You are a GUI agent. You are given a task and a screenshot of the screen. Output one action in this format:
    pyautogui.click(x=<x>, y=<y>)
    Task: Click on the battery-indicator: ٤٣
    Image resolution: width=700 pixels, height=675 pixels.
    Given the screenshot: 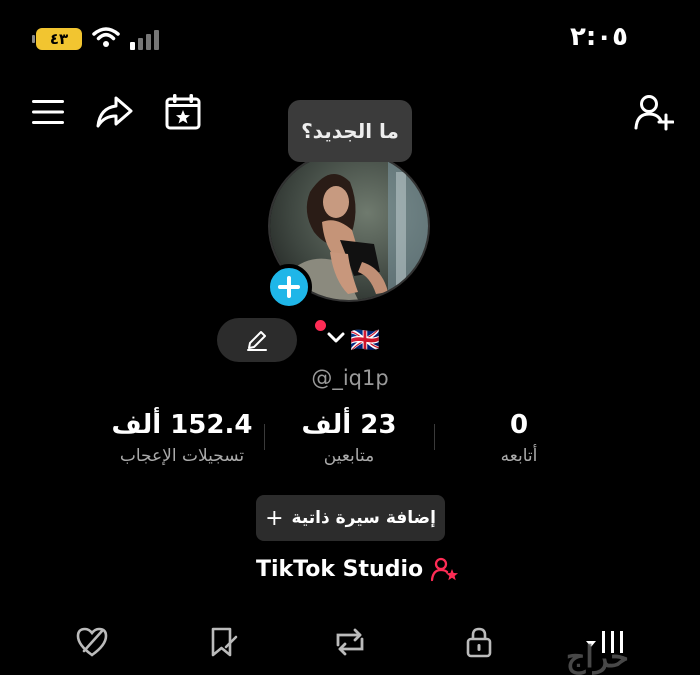 What is the action you would take?
    pyautogui.click(x=57, y=39)
    